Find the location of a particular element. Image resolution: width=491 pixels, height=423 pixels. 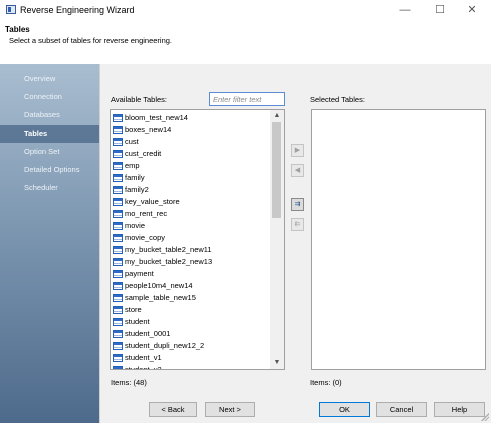

table-name: student_dupli_new12_2 is located at coordinates (165, 345).